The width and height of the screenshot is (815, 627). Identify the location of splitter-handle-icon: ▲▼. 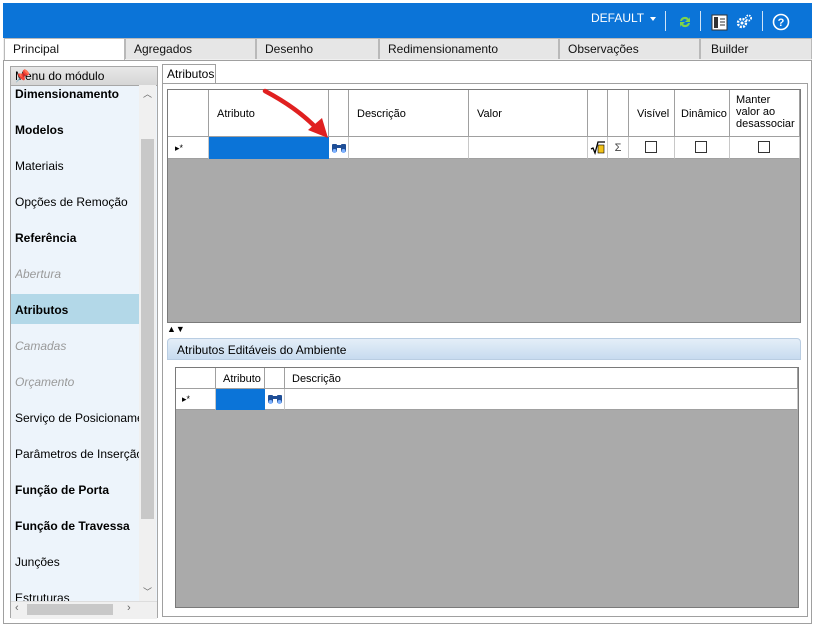
(176, 329).